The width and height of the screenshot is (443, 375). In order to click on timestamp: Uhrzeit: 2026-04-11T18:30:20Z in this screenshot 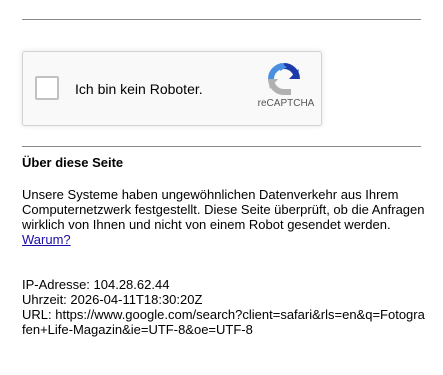, I will do `click(112, 299)`.